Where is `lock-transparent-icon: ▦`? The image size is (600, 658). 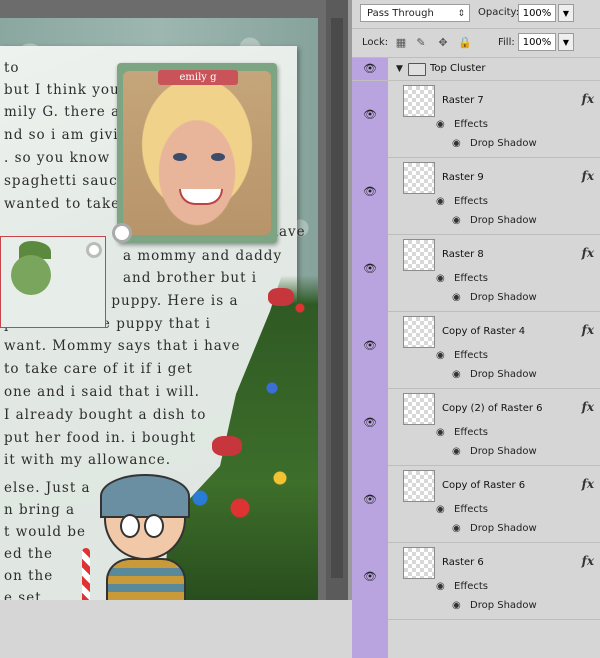 lock-transparent-icon: ▦ is located at coordinates (401, 43).